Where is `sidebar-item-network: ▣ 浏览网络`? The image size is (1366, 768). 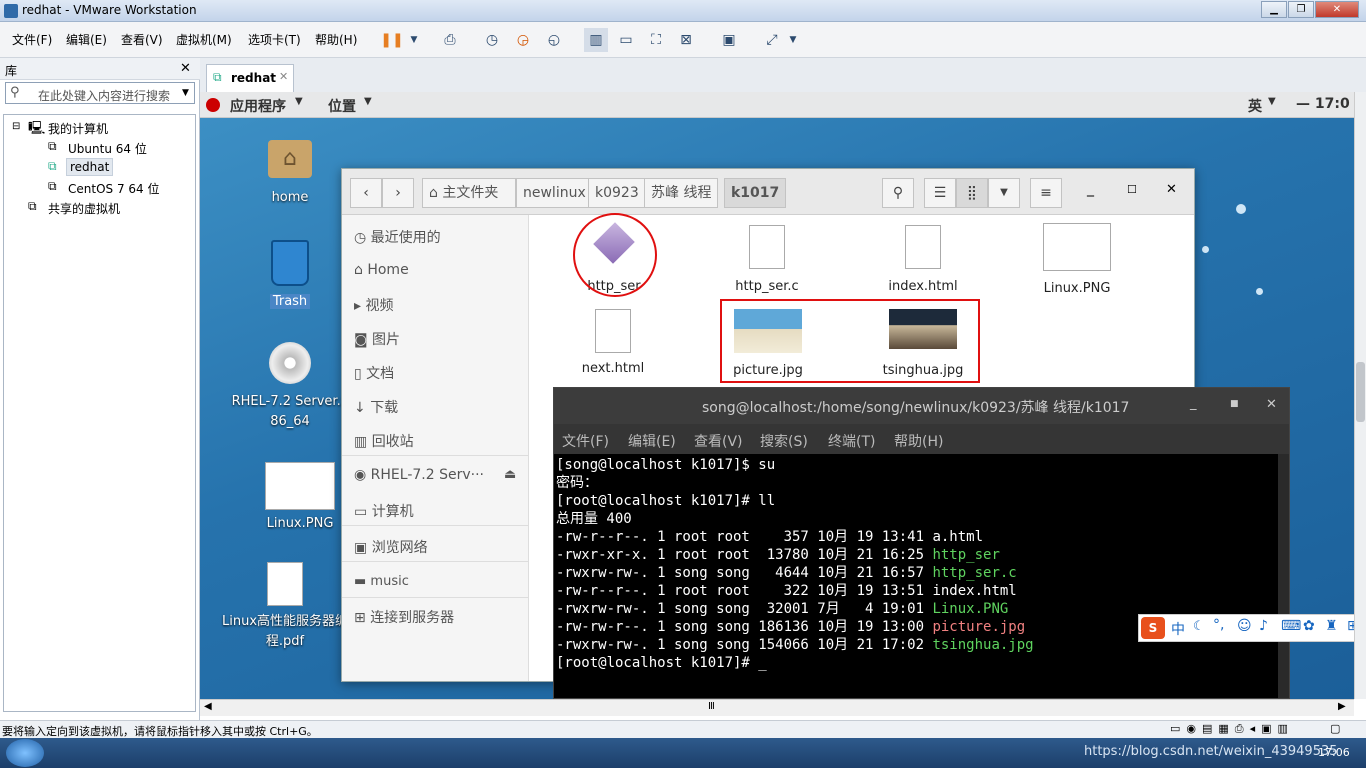 sidebar-item-network: ▣ 浏览网络 is located at coordinates (391, 547).